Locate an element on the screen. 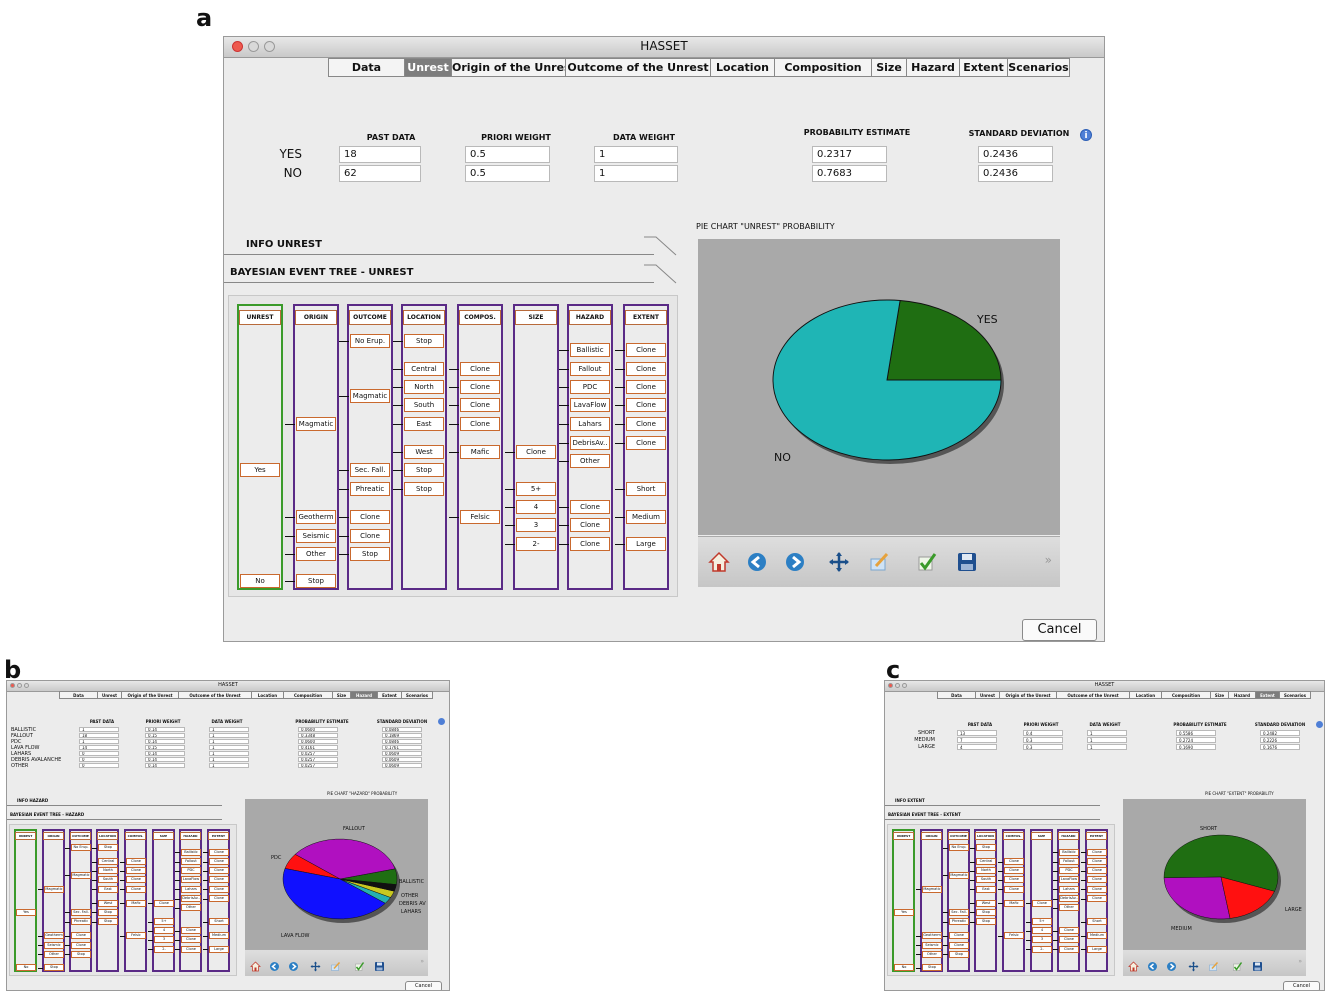  field-priori-no: 0.5 is located at coordinates (507, 173).